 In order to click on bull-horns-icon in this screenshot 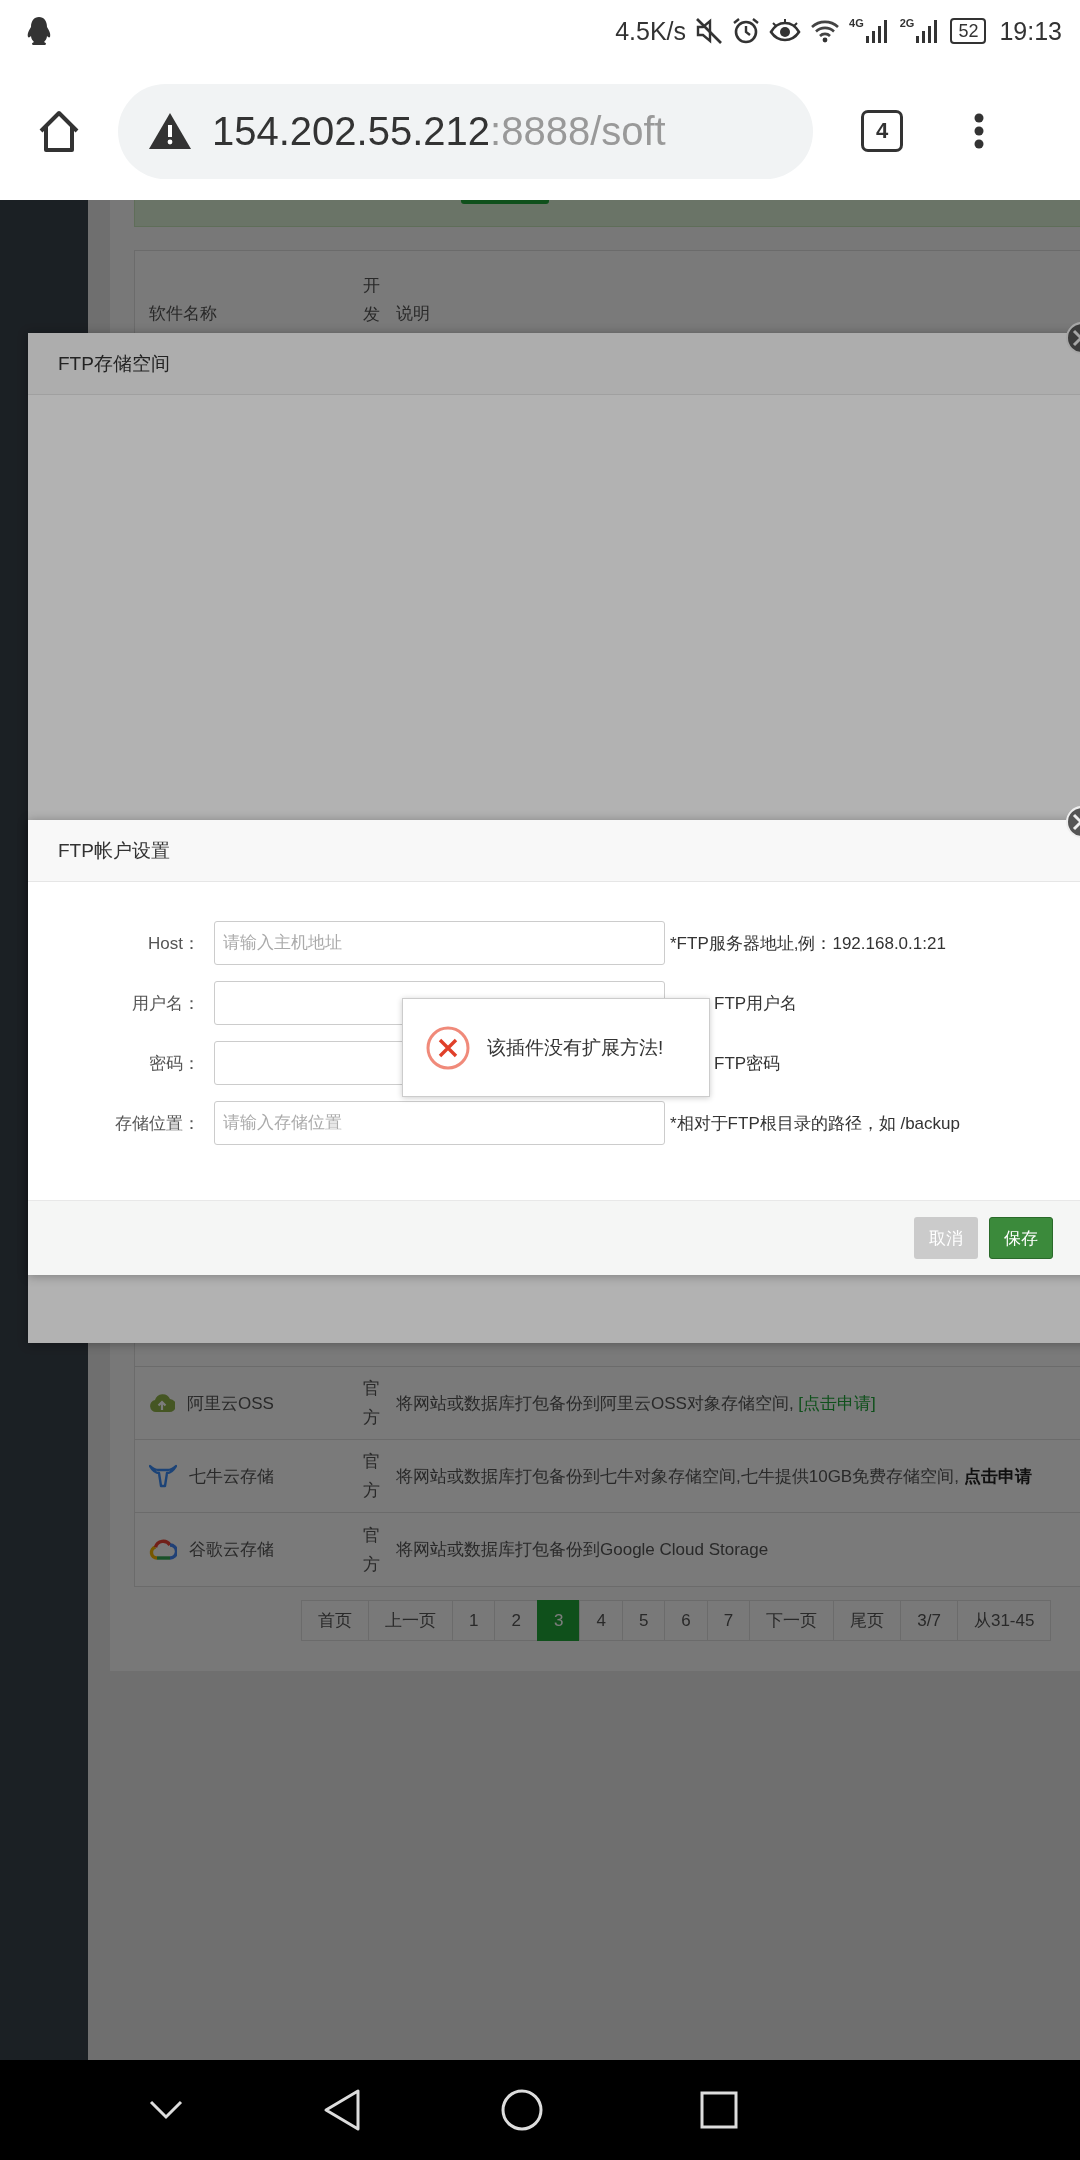, I will do `click(163, 1476)`.